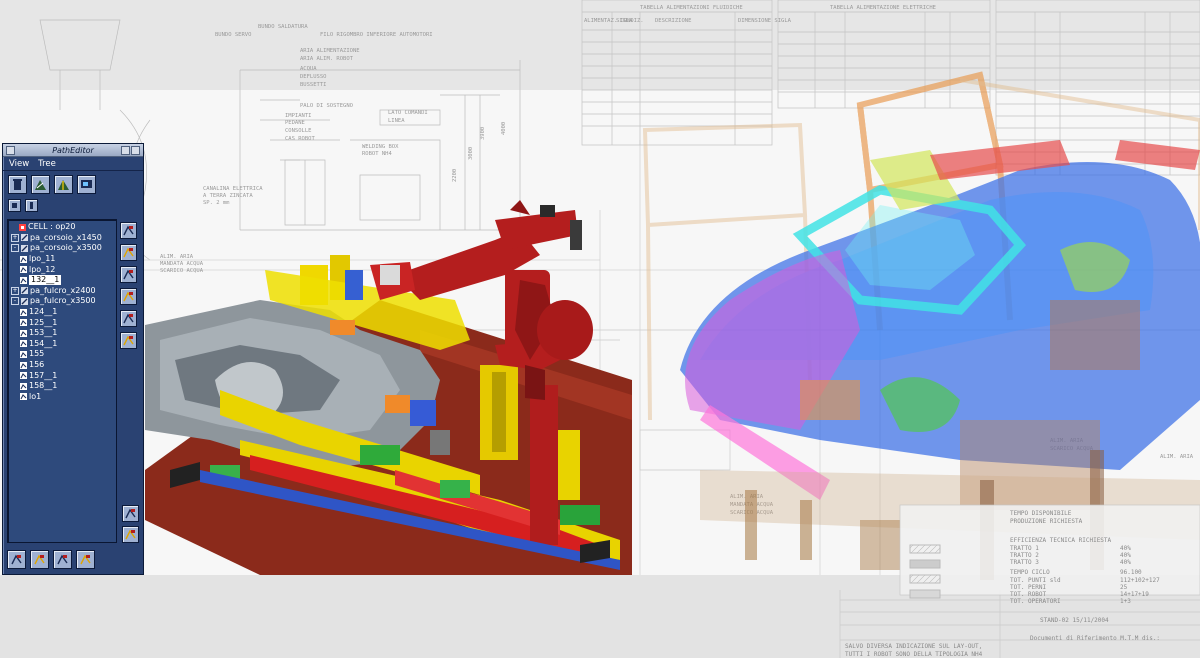 This screenshot has height=658, width=1200. Describe the element at coordinates (1024, 555) in the screenshot. I see `stamp-text: TRATTO 2` at that location.